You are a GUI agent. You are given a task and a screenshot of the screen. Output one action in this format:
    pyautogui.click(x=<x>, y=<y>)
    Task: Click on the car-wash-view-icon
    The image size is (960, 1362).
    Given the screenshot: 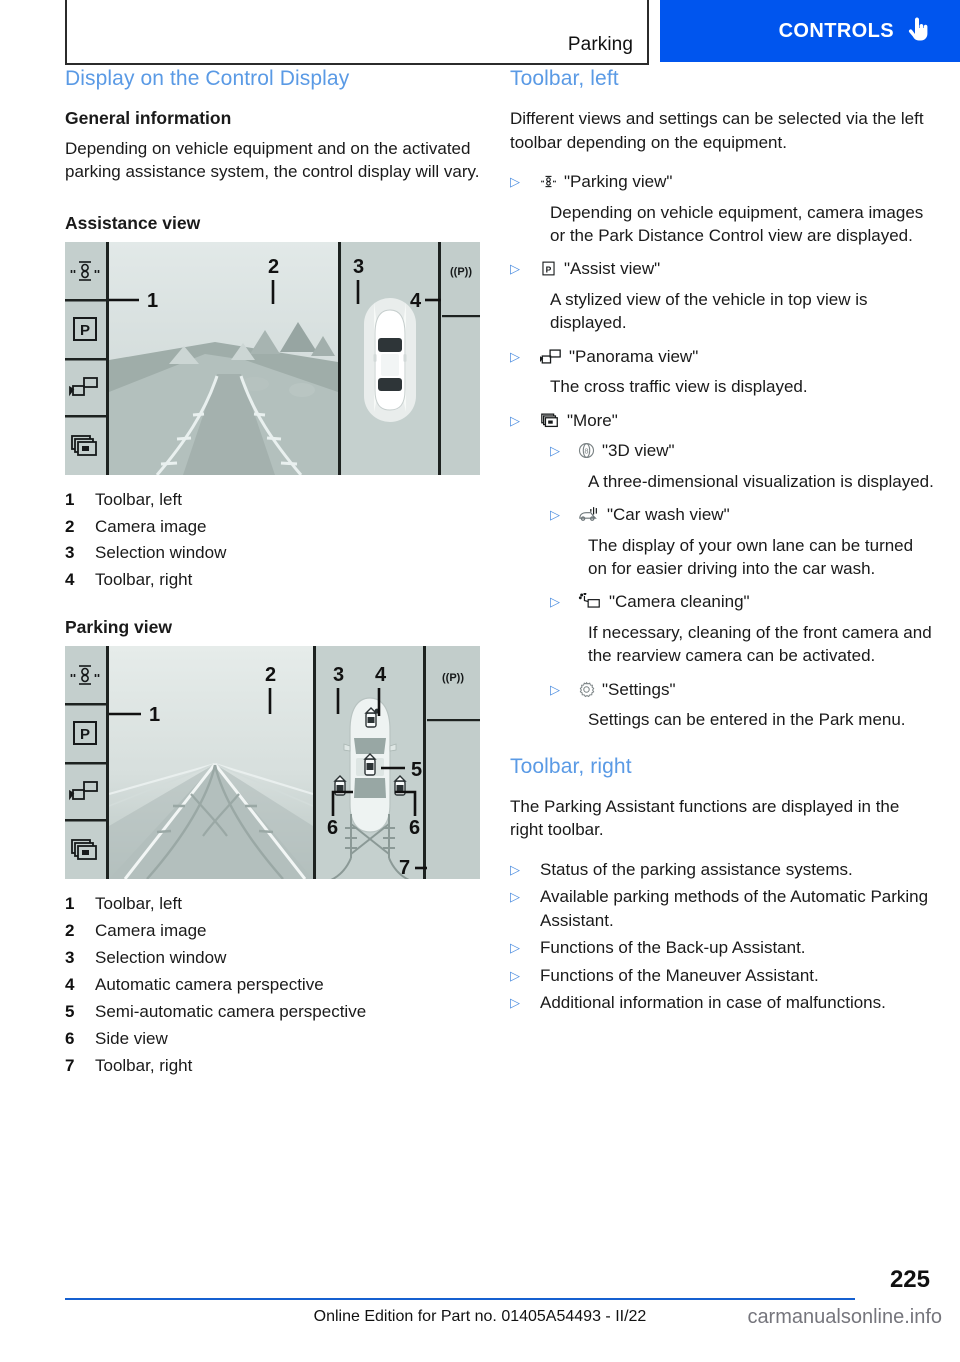 What is the action you would take?
    pyautogui.click(x=589, y=517)
    